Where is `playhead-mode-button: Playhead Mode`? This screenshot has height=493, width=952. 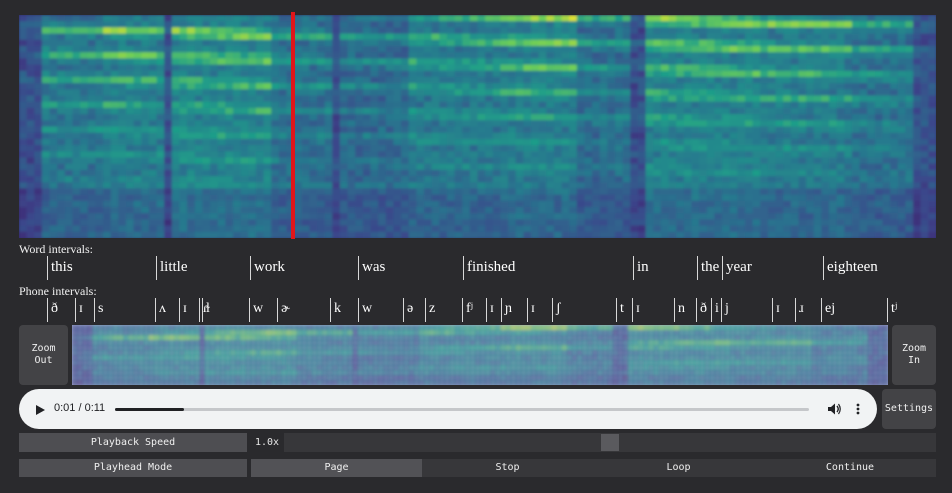 playhead-mode-button: Playhead Mode is located at coordinates (133, 468).